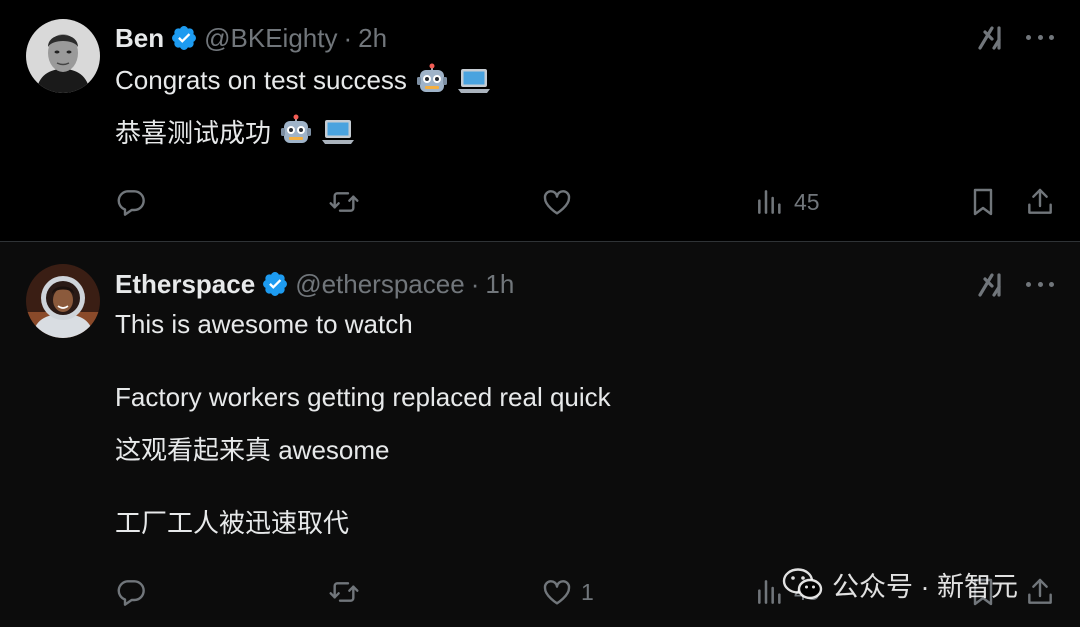 This screenshot has width=1080, height=627. What do you see at coordinates (232, 522) in the screenshot?
I see `tweet-text-line: 工厂工人被迅速取代` at bounding box center [232, 522].